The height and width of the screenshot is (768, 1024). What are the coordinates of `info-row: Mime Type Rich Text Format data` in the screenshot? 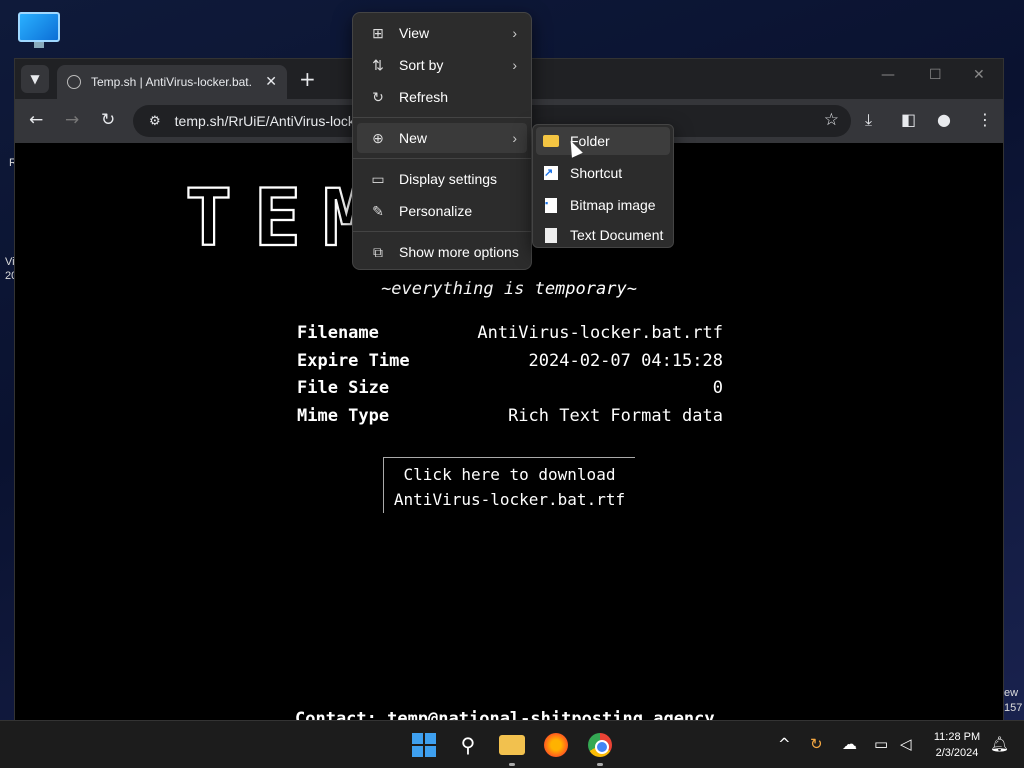 It's located at (510, 420).